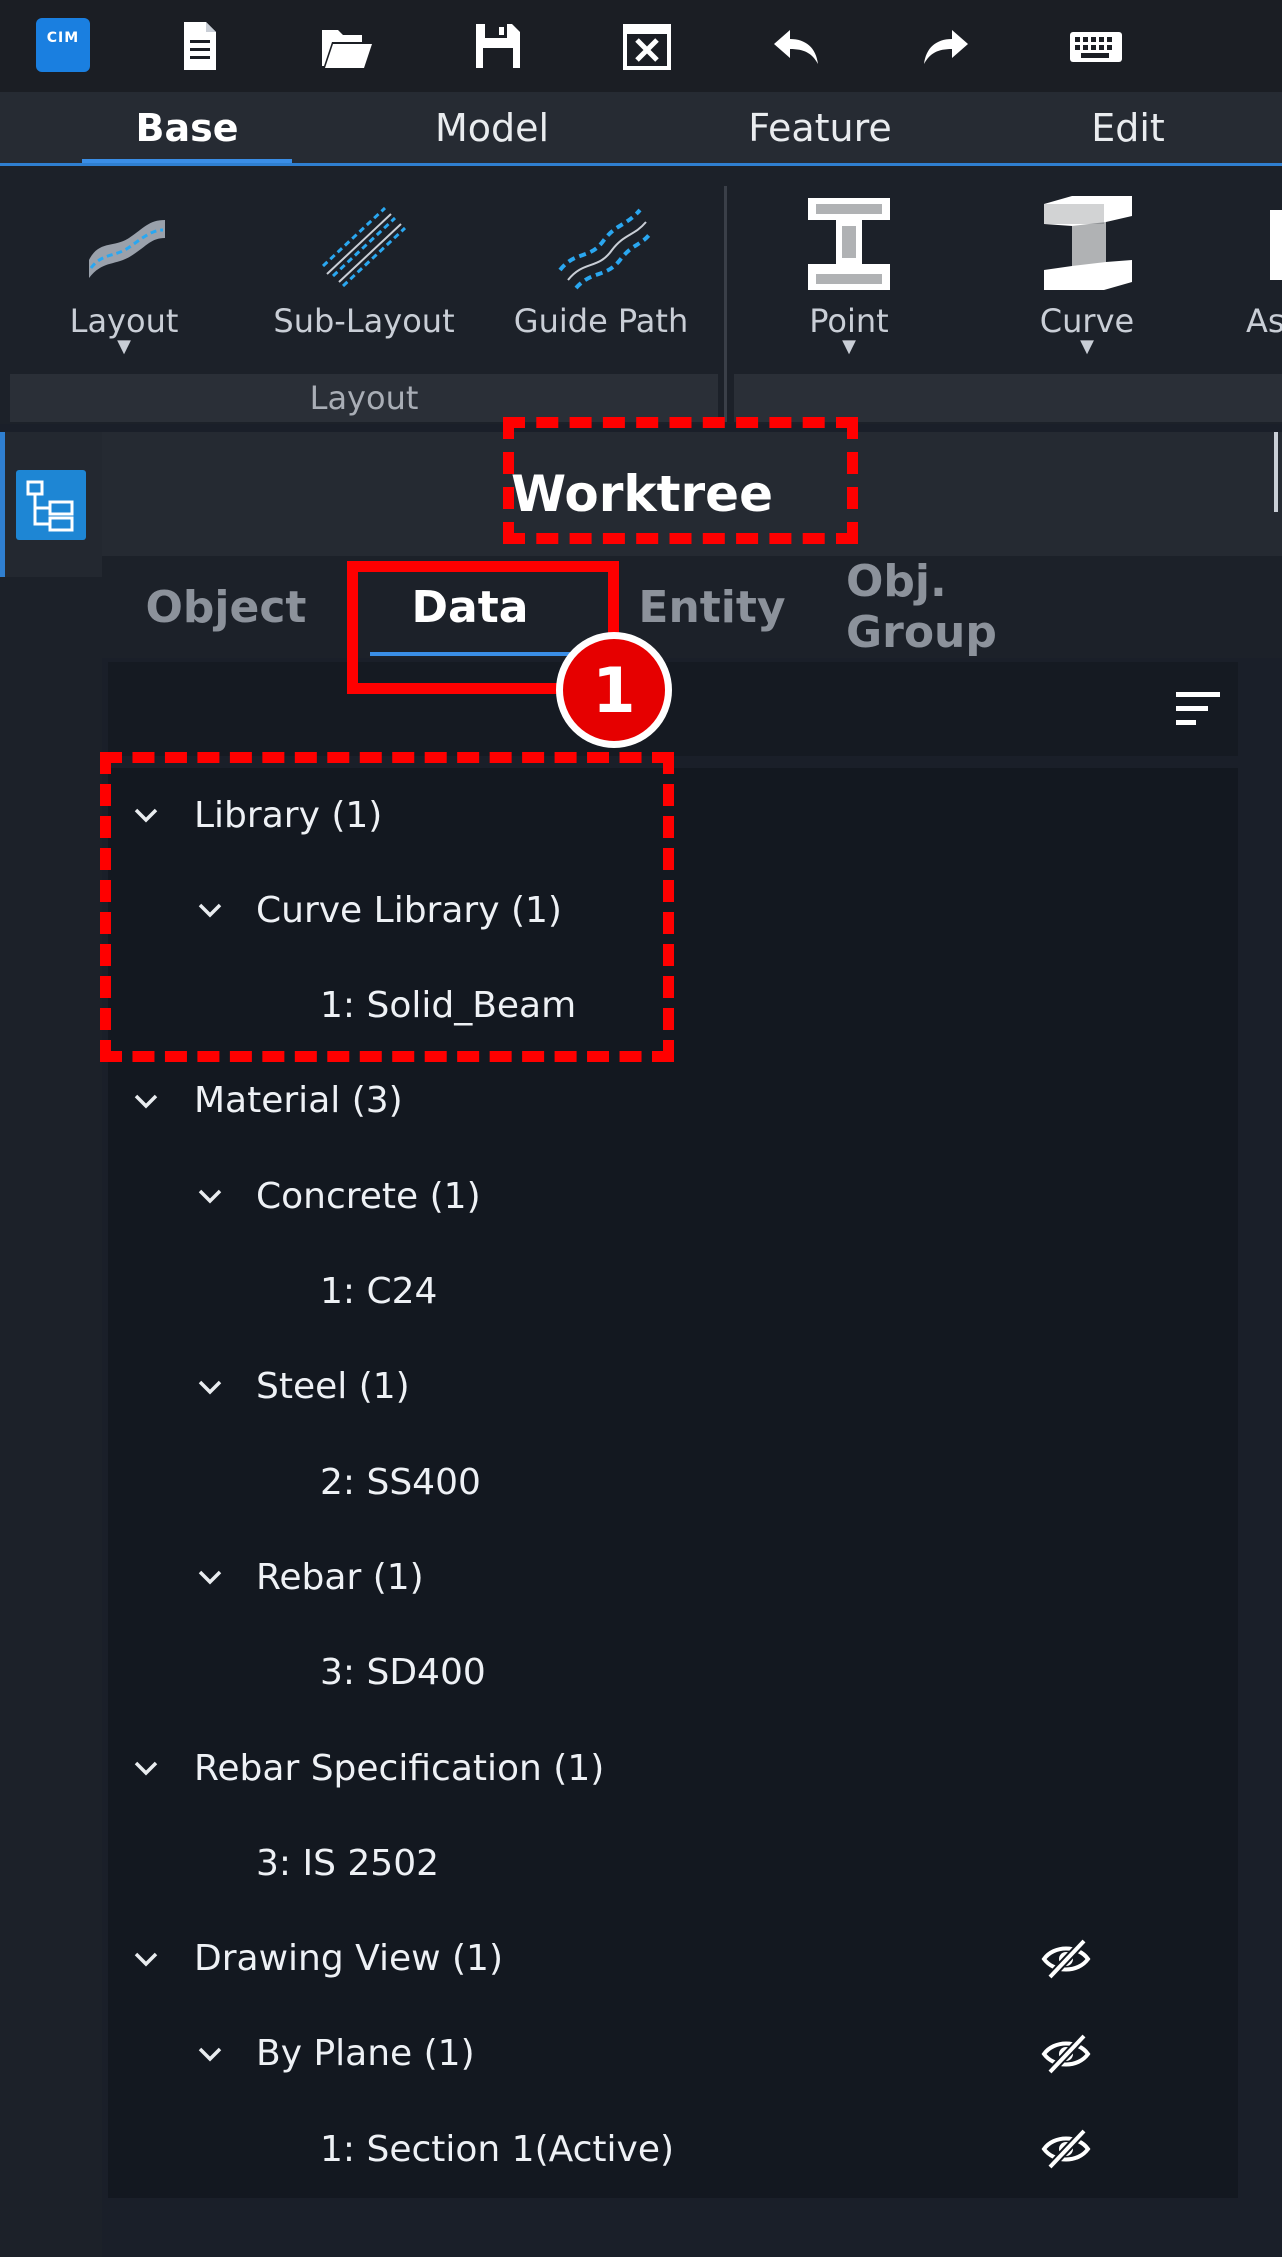 The width and height of the screenshot is (1282, 2257). I want to click on close-window-icon, so click(647, 47).